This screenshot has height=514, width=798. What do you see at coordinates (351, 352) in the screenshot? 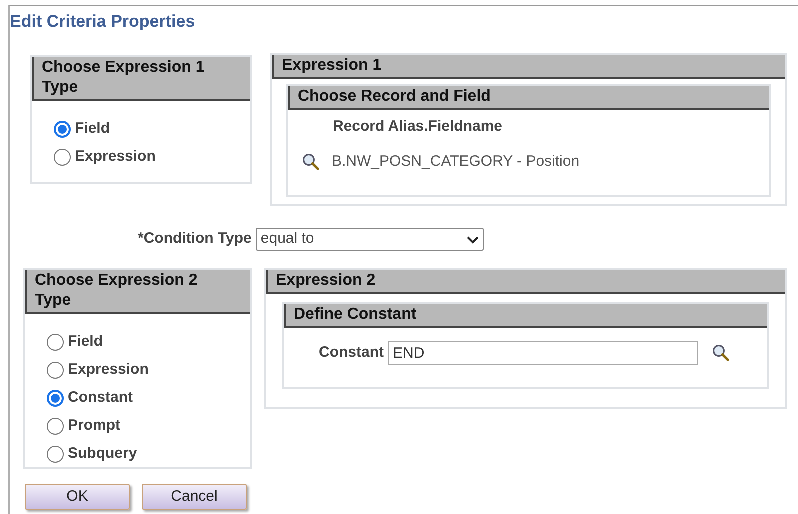
I see `field-label: Constant` at bounding box center [351, 352].